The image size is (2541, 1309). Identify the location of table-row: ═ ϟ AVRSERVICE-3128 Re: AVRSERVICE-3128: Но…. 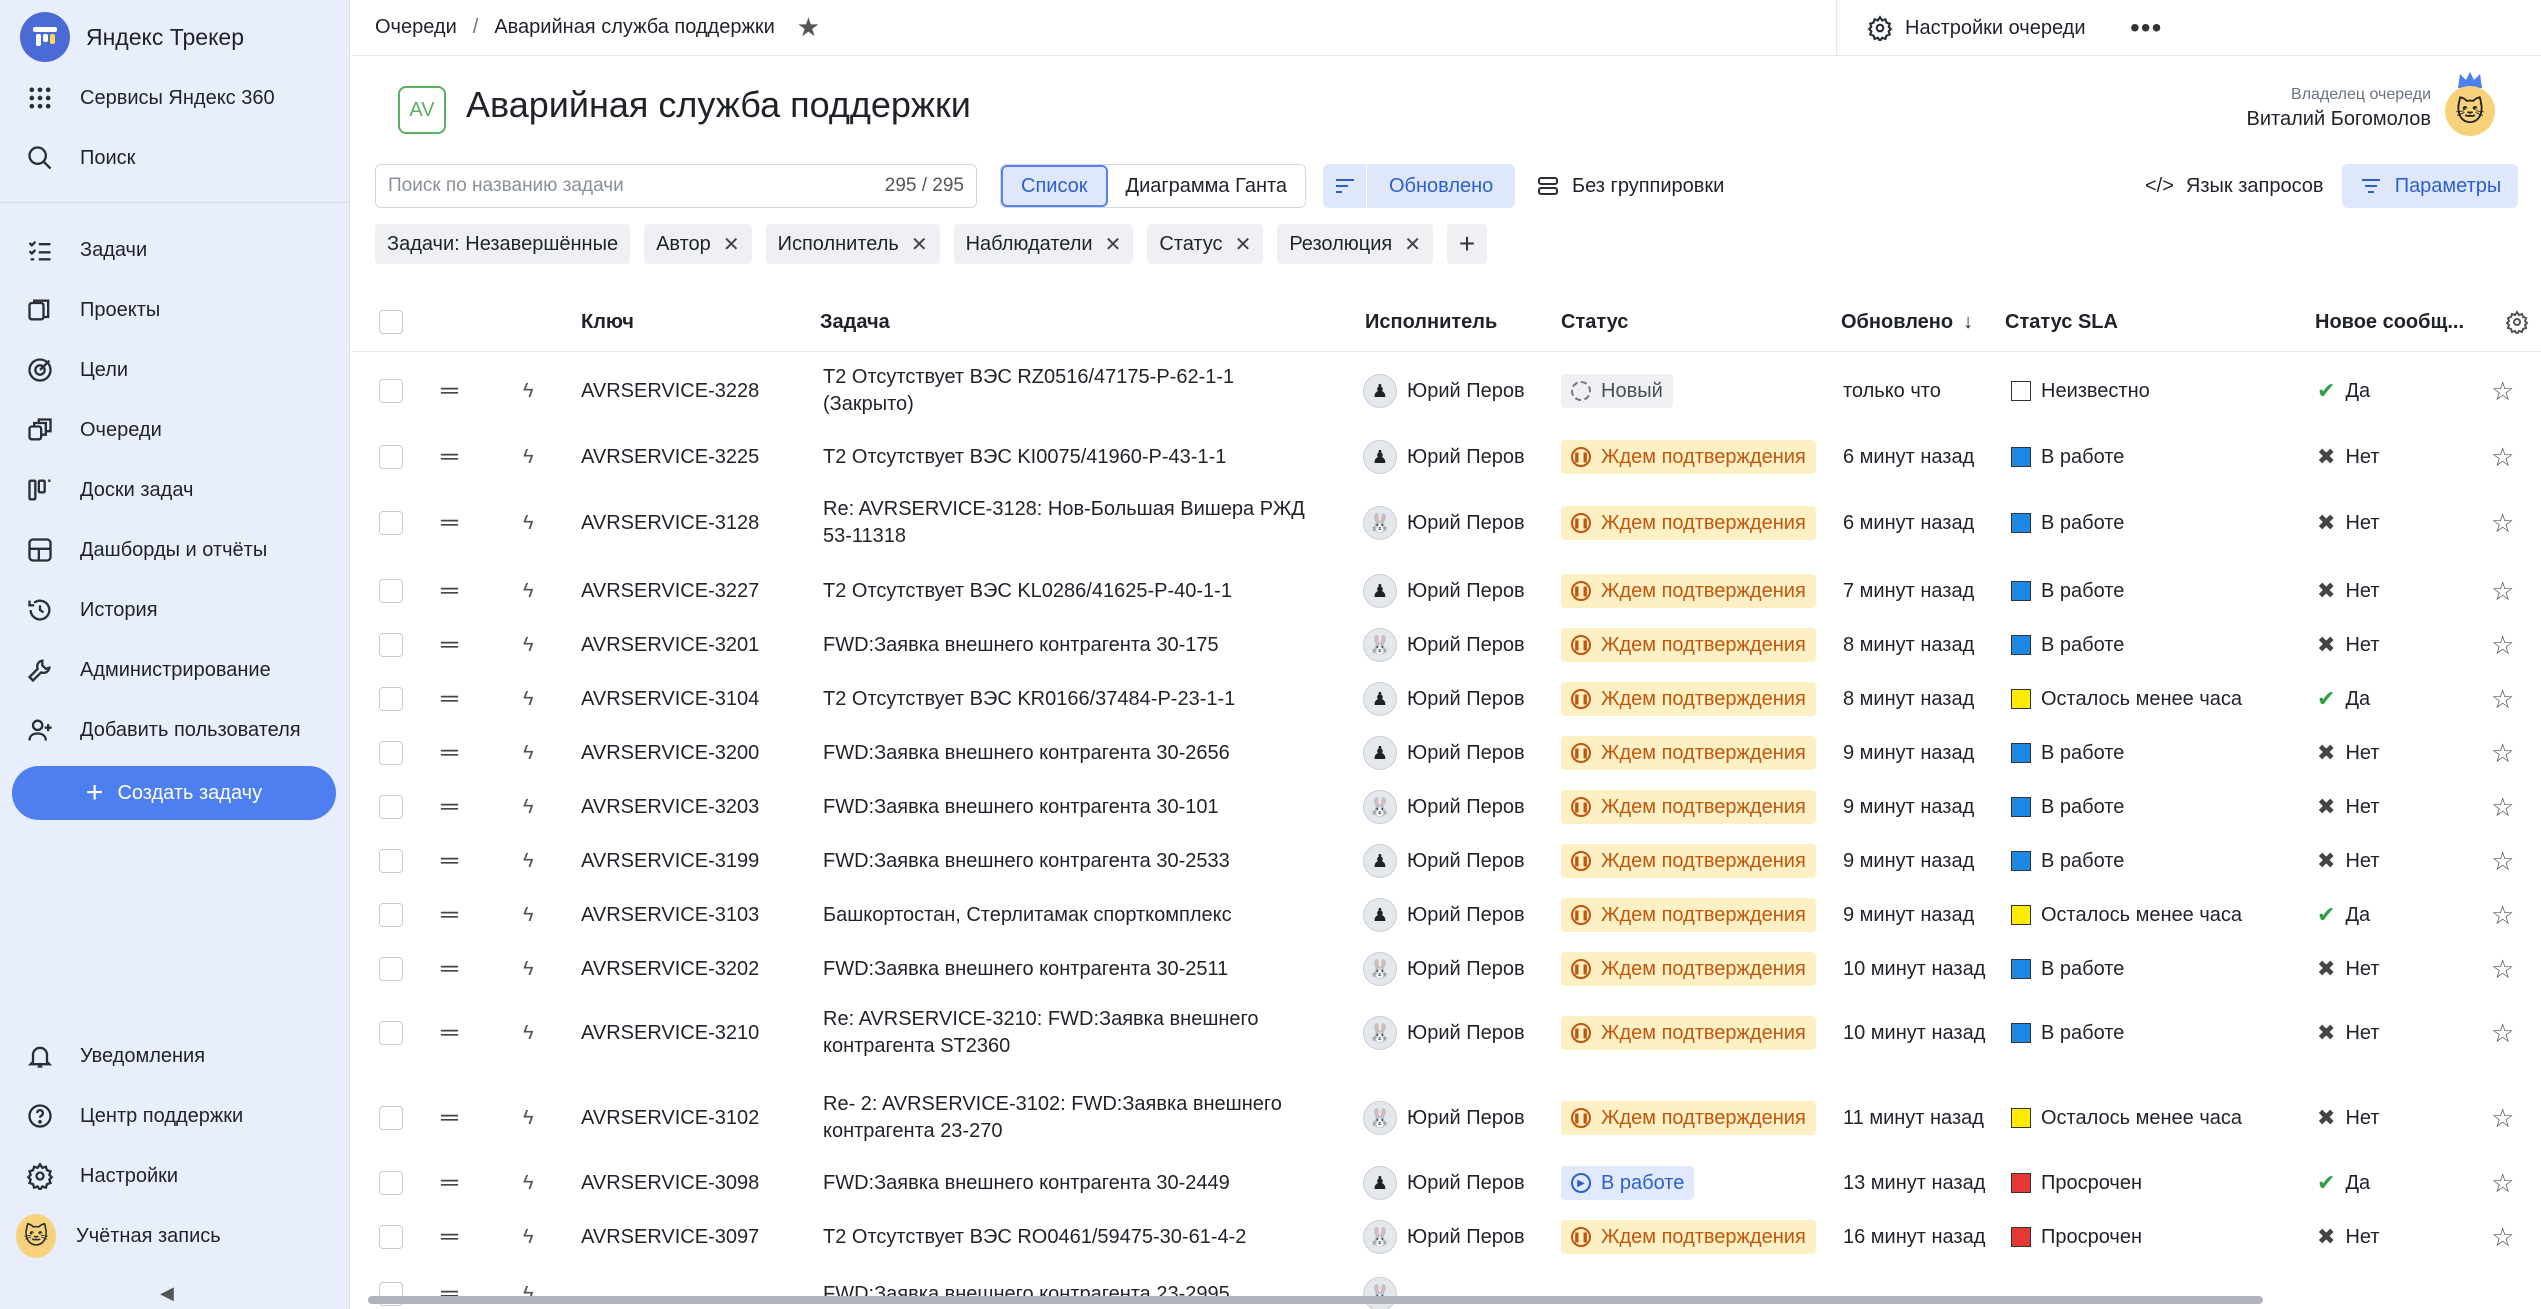
(1446, 523).